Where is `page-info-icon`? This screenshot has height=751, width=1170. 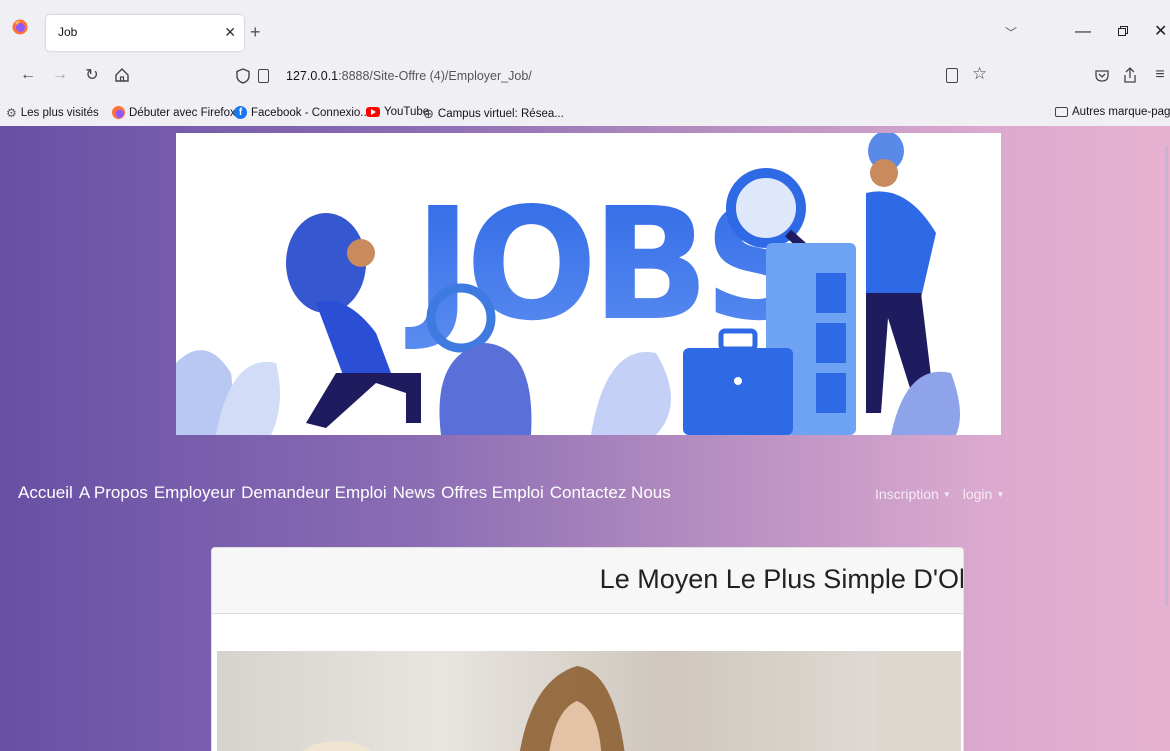
page-info-icon is located at coordinates (263, 76).